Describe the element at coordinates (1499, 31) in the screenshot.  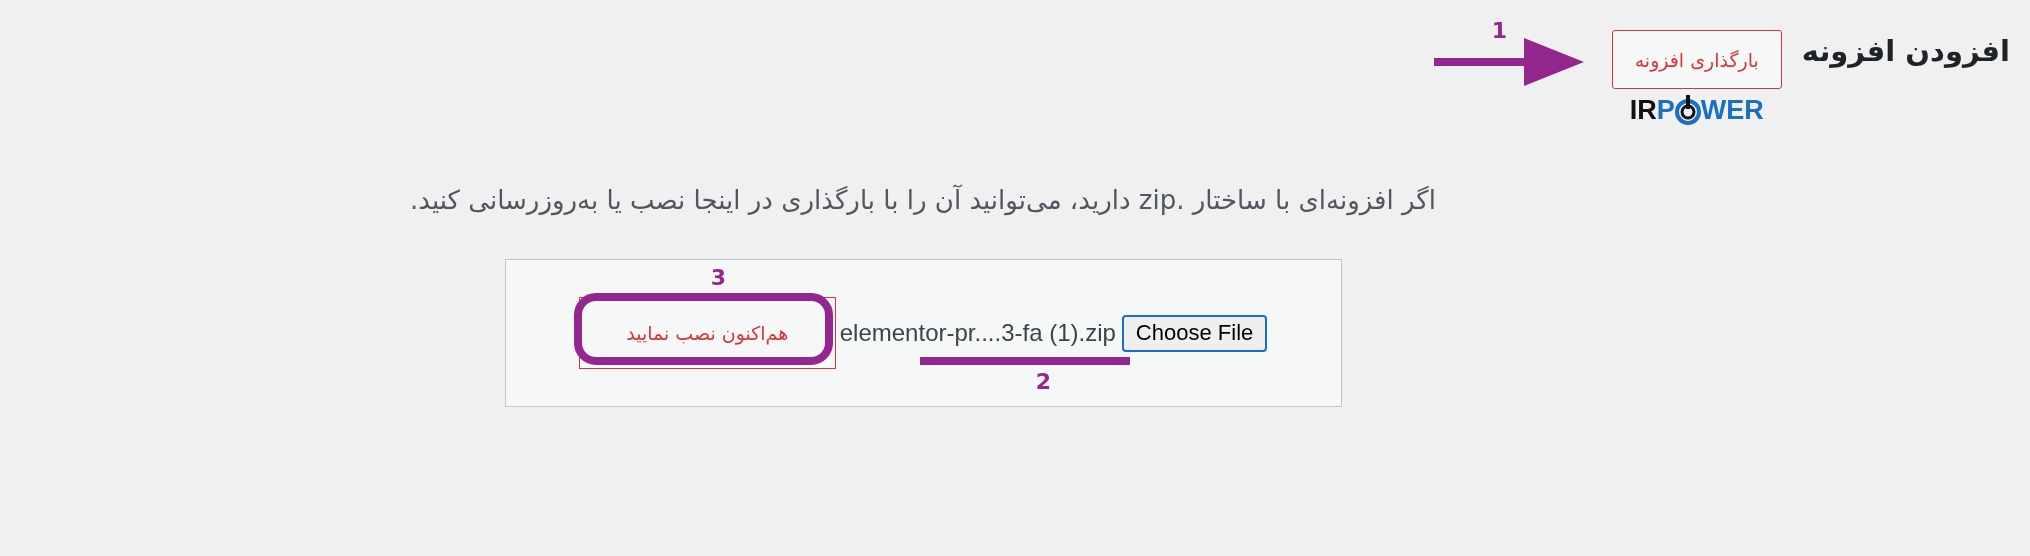
I see `annotation-number: 1` at that location.